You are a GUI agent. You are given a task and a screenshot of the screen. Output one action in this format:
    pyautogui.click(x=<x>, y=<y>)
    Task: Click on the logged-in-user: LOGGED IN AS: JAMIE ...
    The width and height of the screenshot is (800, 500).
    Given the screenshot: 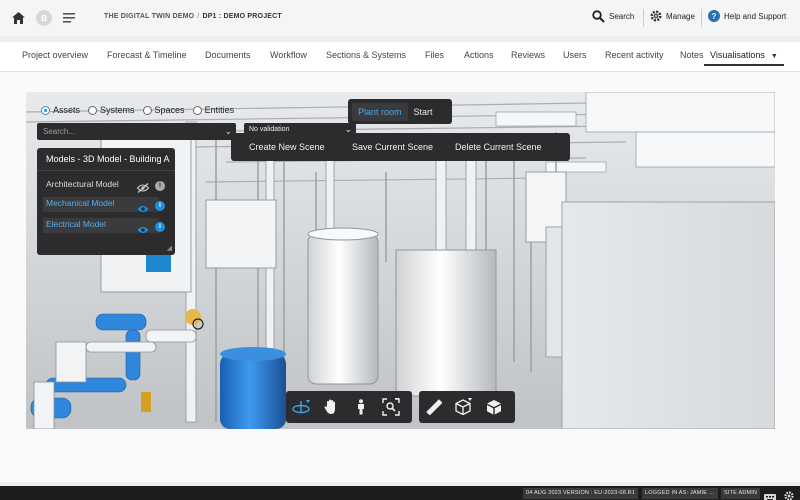 What is the action you would take?
    pyautogui.click(x=680, y=493)
    